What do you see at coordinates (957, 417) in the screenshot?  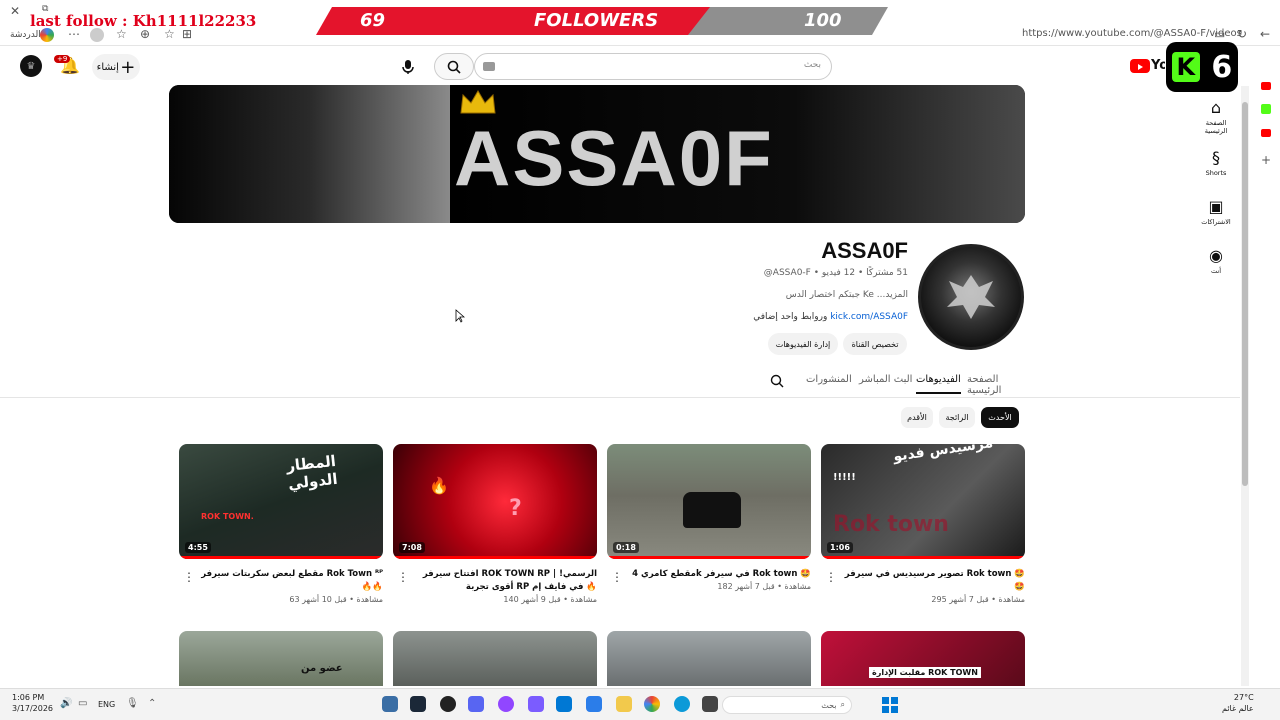 I see `chip-popular: الرائجة` at bounding box center [957, 417].